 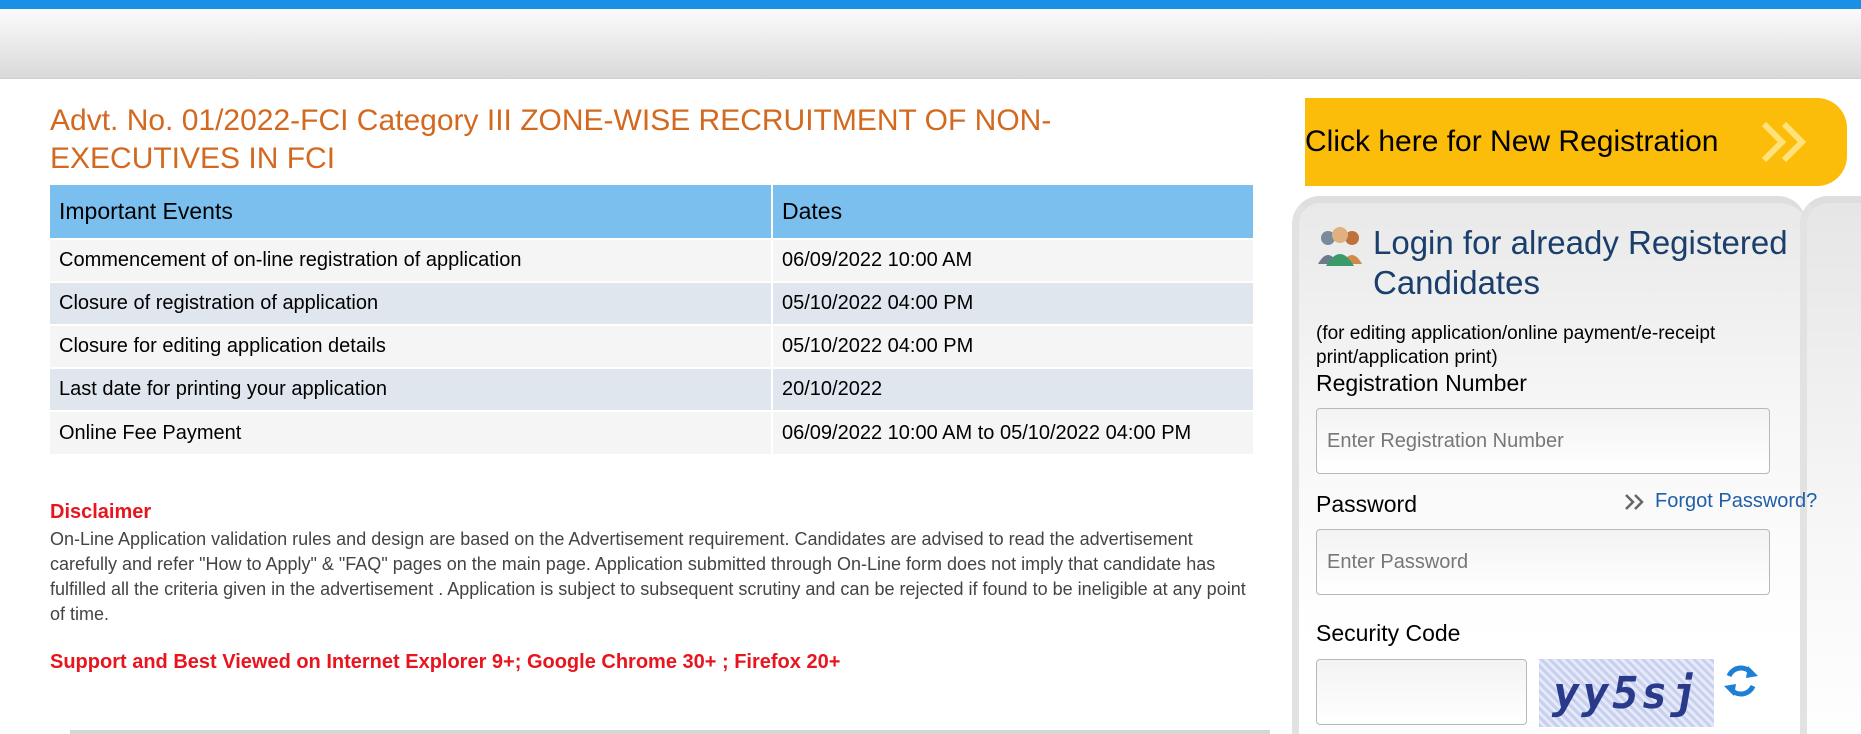 I want to click on password-input, so click(x=1543, y=562).